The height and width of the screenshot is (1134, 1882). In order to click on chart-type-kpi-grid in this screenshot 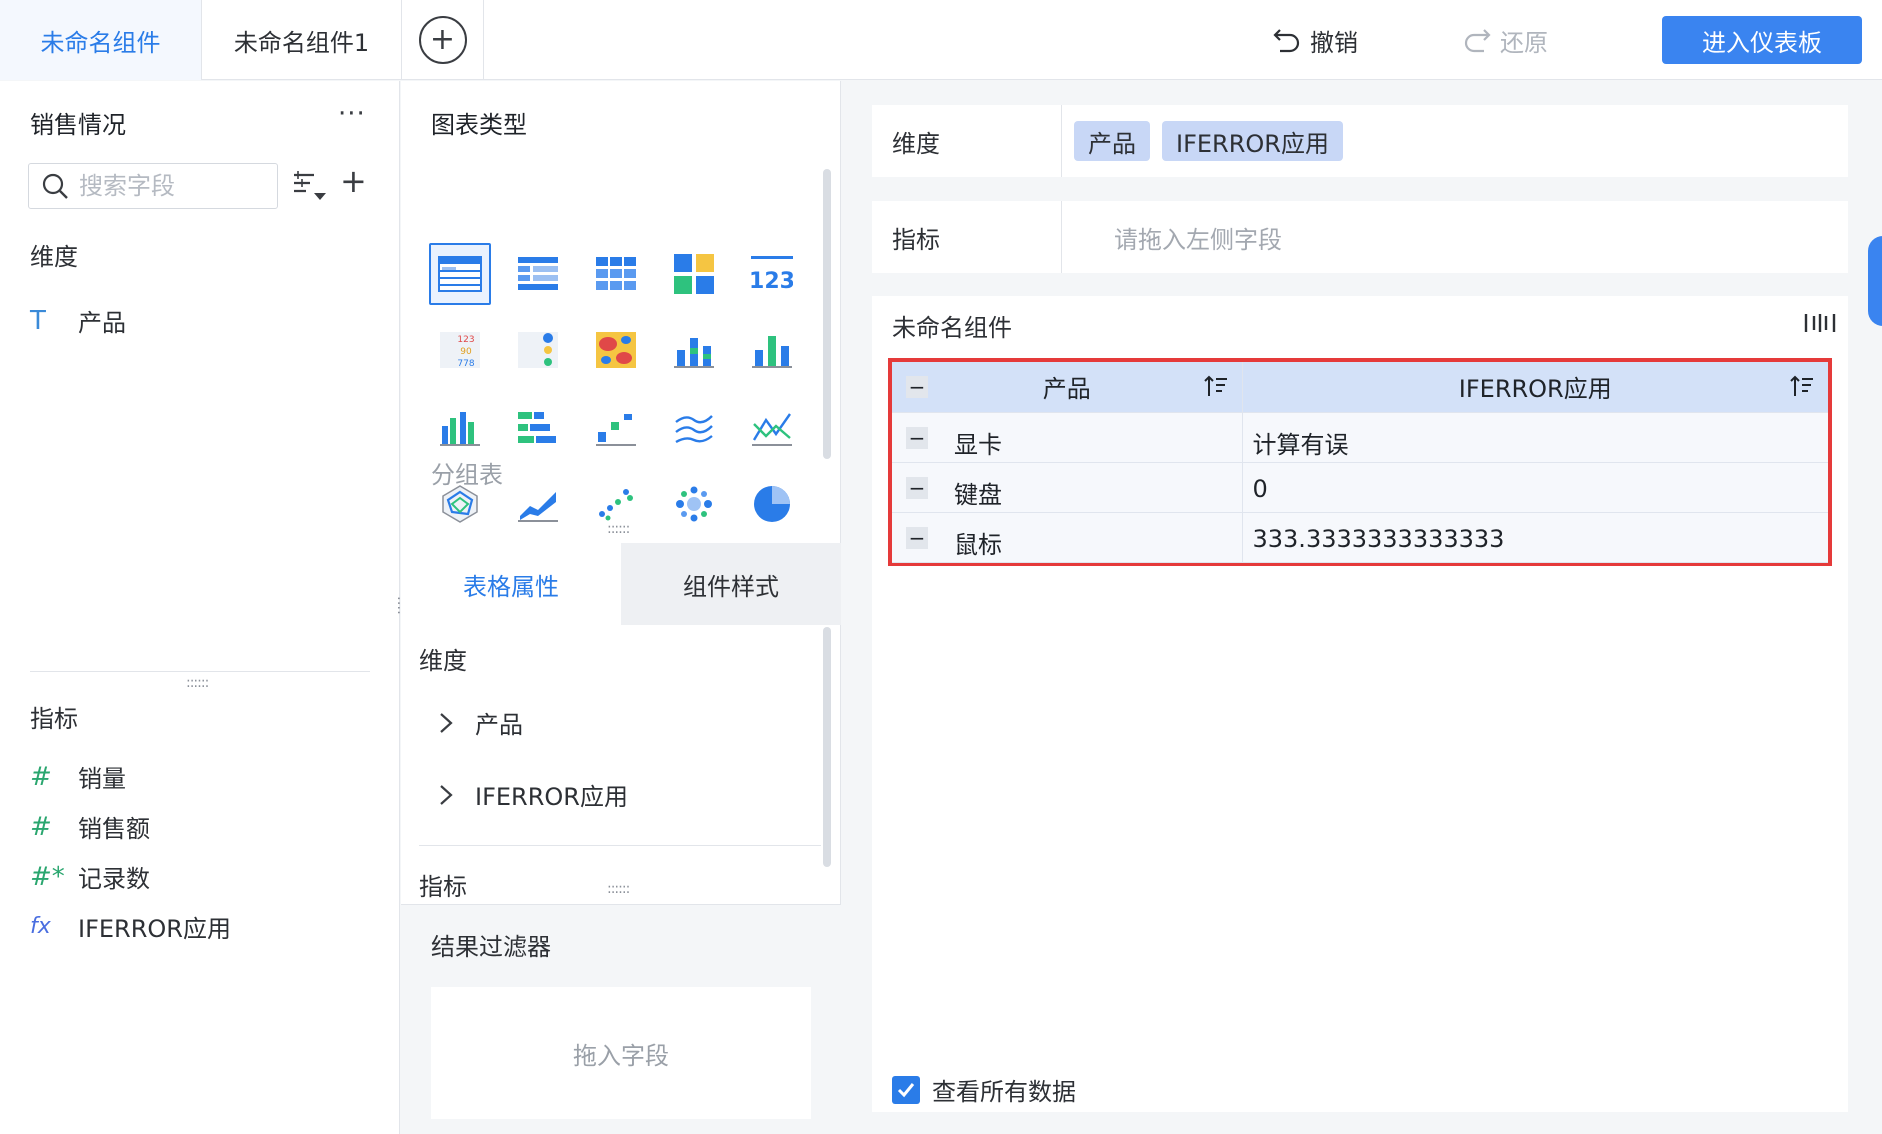, I will do `click(694, 274)`.